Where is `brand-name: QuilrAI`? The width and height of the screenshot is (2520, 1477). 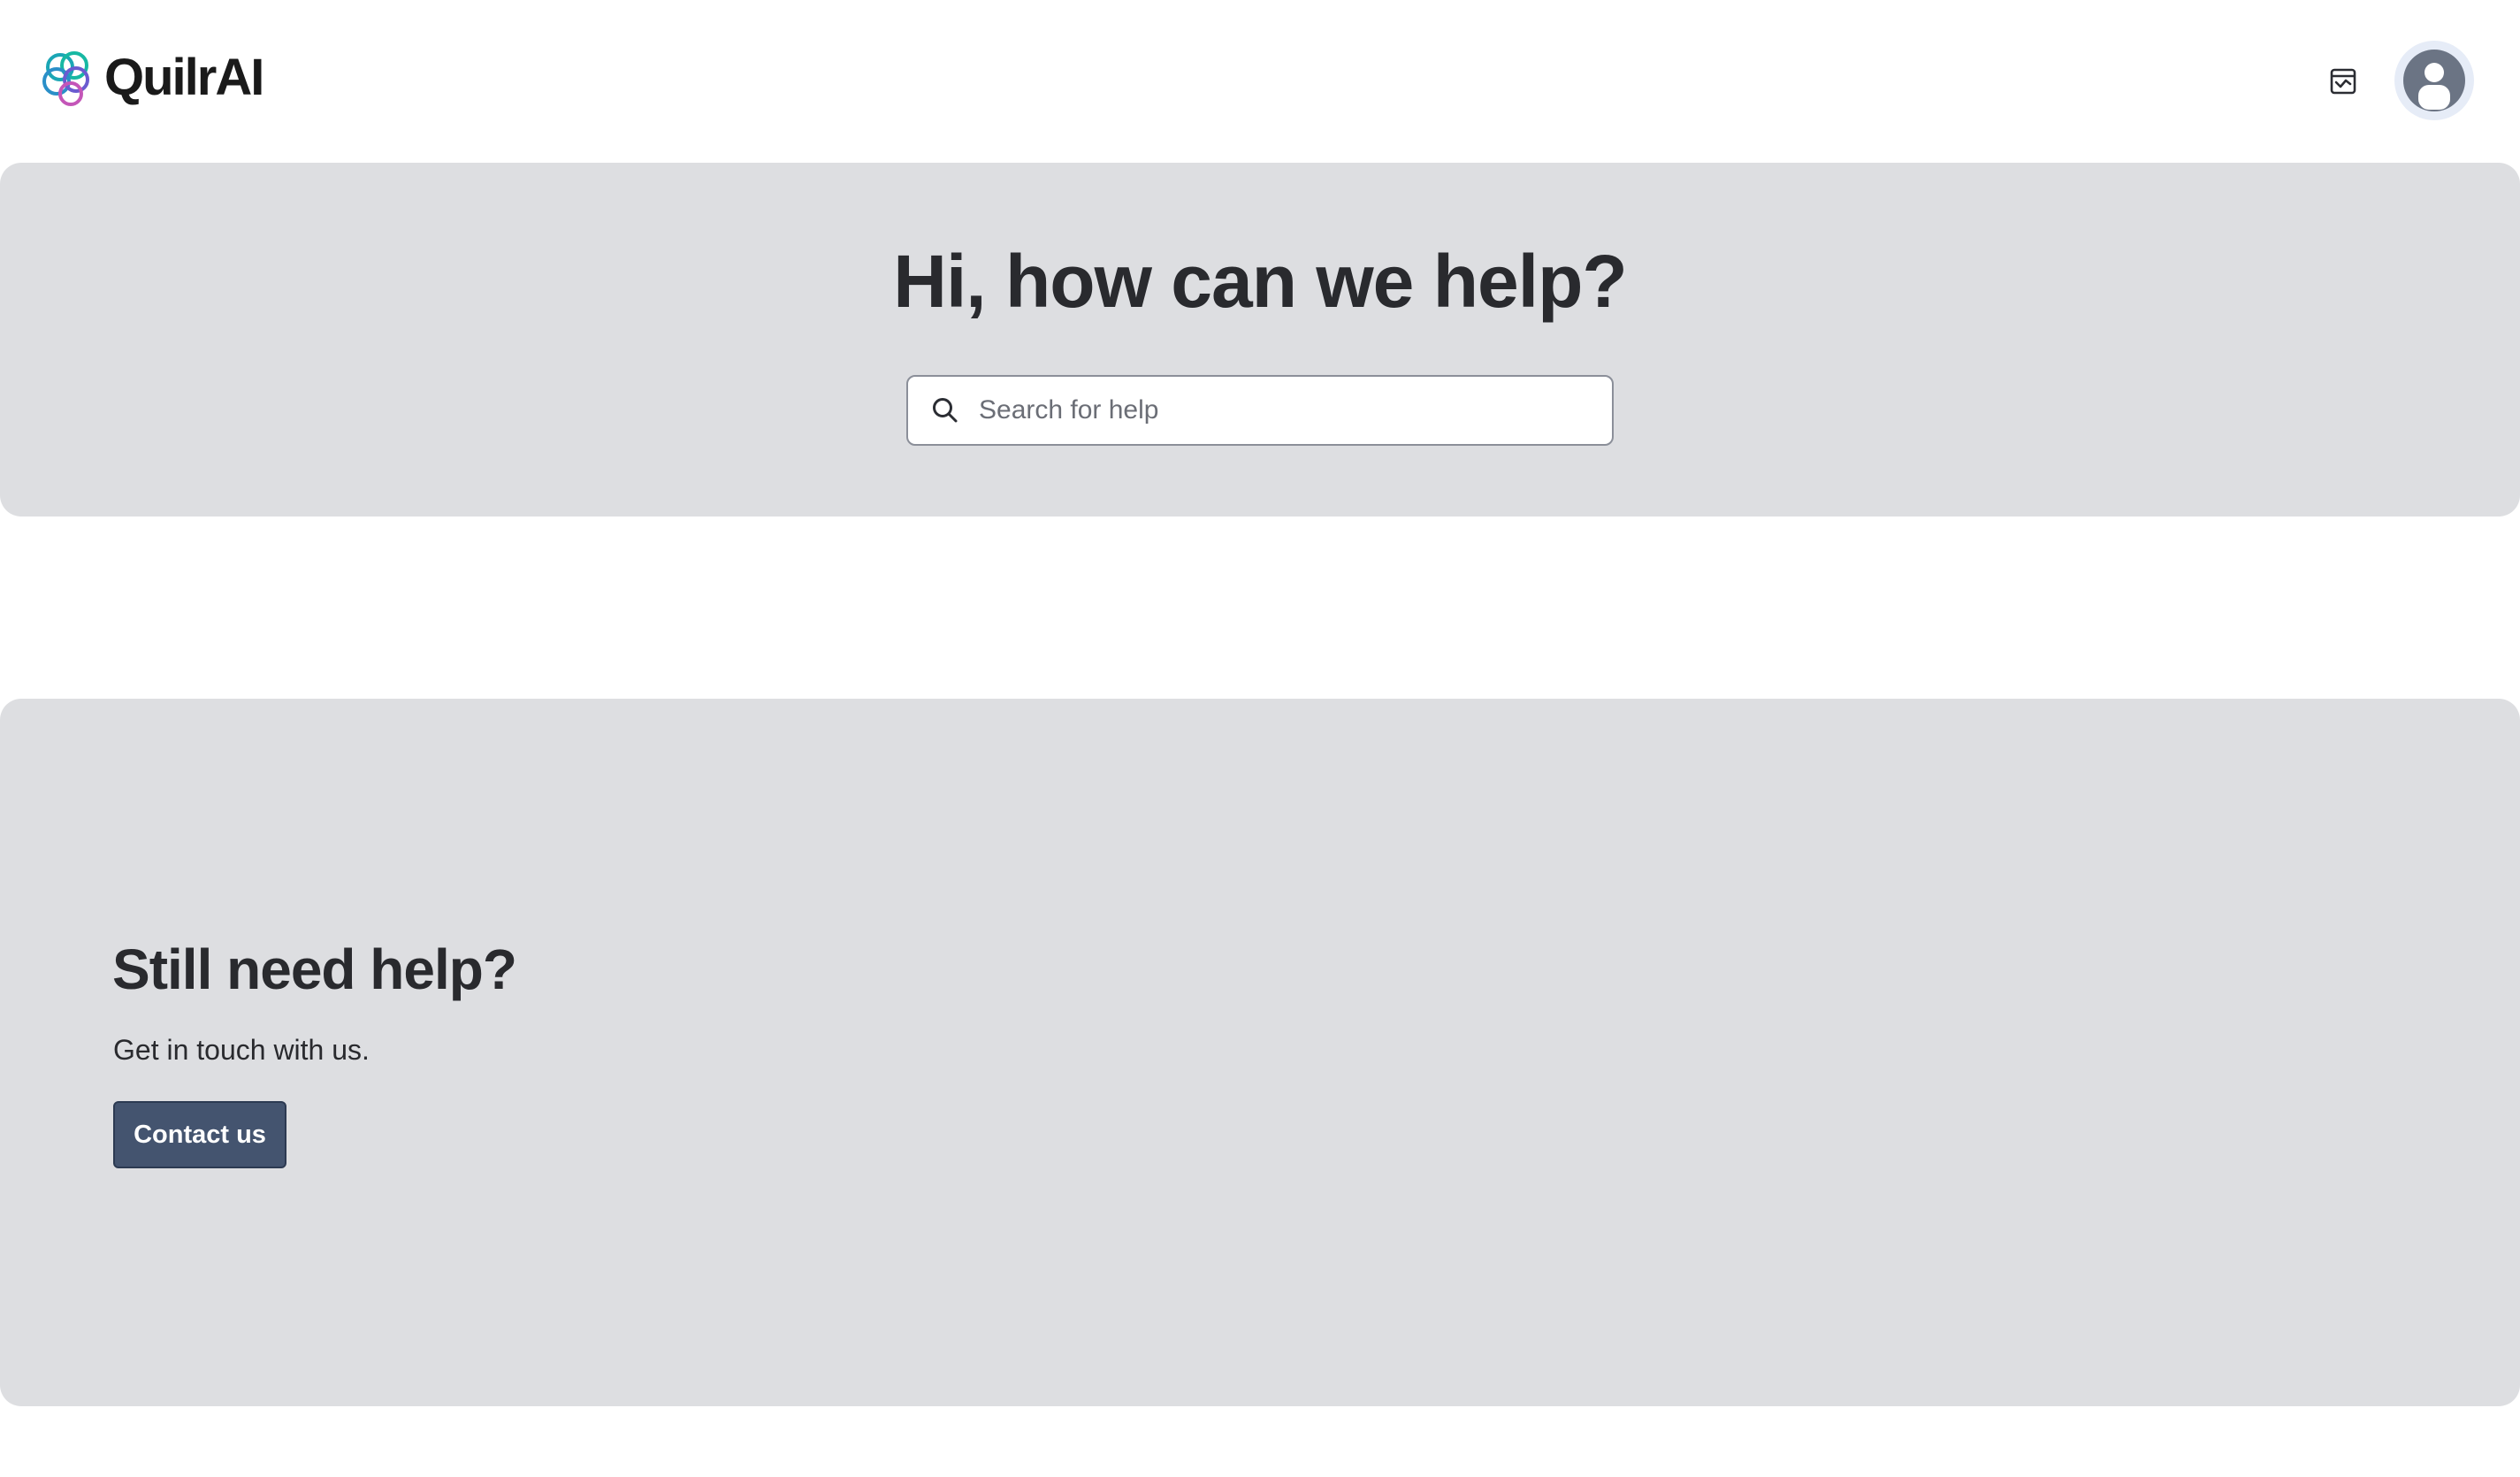 brand-name: QuilrAI is located at coordinates (184, 78).